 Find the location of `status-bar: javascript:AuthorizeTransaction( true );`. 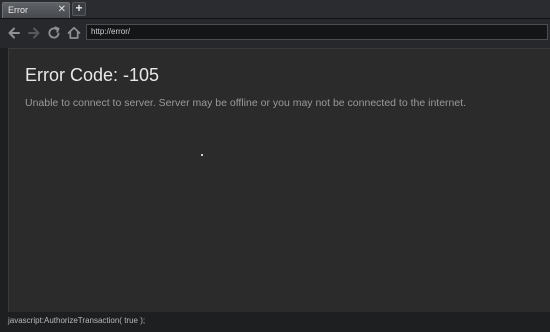

status-bar: javascript:AuthorizeTransaction( true ); is located at coordinates (275, 322).